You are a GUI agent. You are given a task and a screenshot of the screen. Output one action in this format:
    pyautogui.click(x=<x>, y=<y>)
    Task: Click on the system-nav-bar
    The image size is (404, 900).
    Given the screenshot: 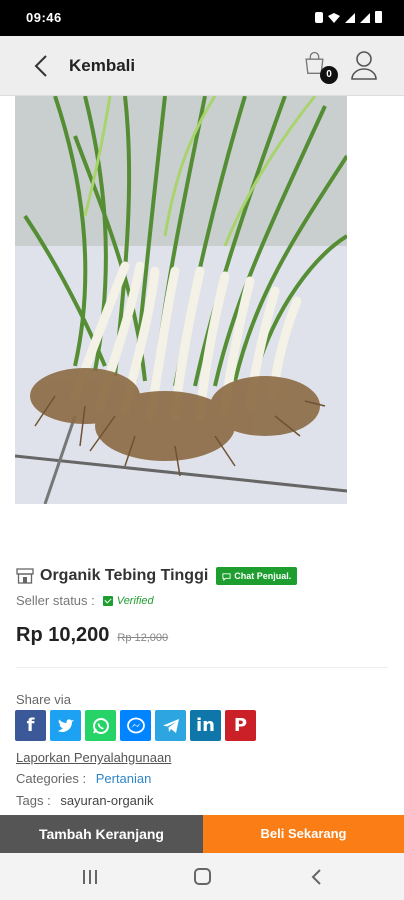 What is the action you would take?
    pyautogui.click(x=202, y=876)
    